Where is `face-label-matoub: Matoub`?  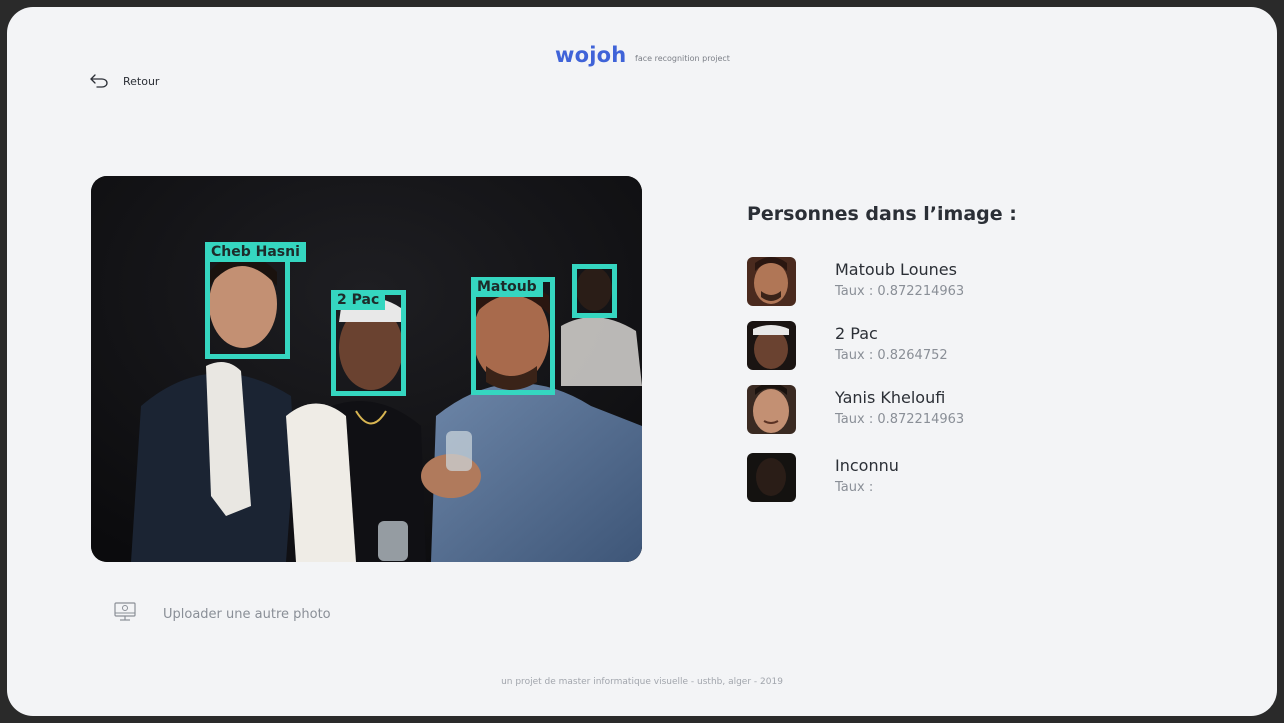 face-label-matoub: Matoub is located at coordinates (507, 287).